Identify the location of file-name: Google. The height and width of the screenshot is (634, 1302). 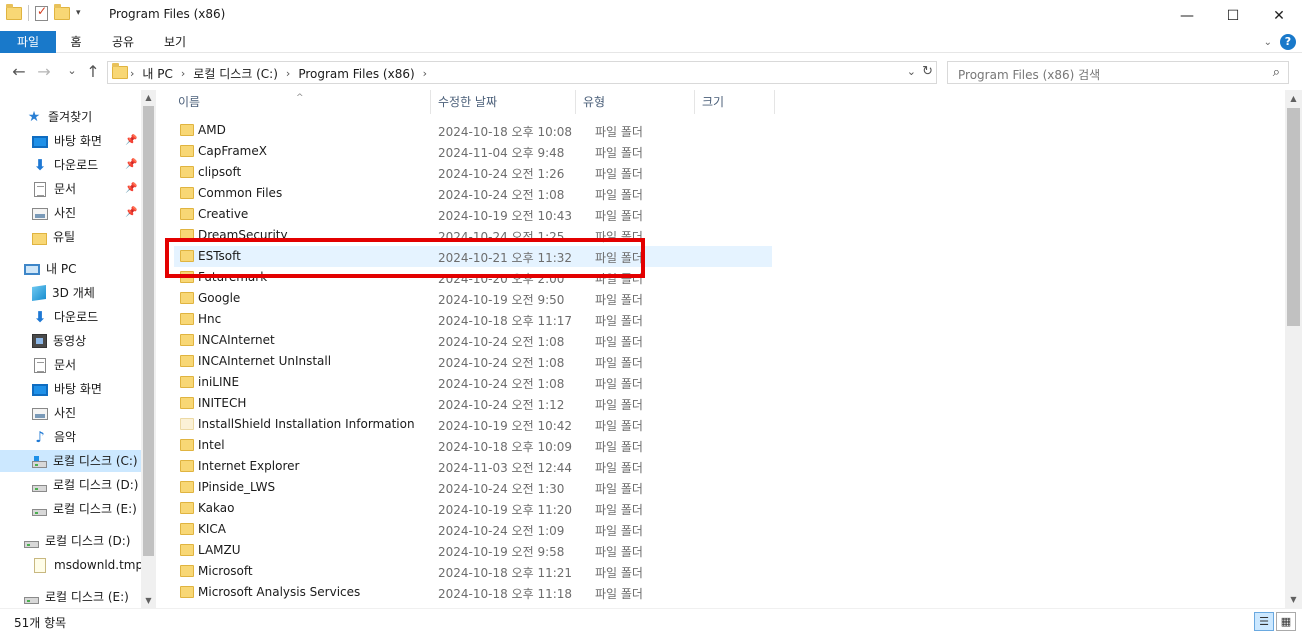
(219, 298).